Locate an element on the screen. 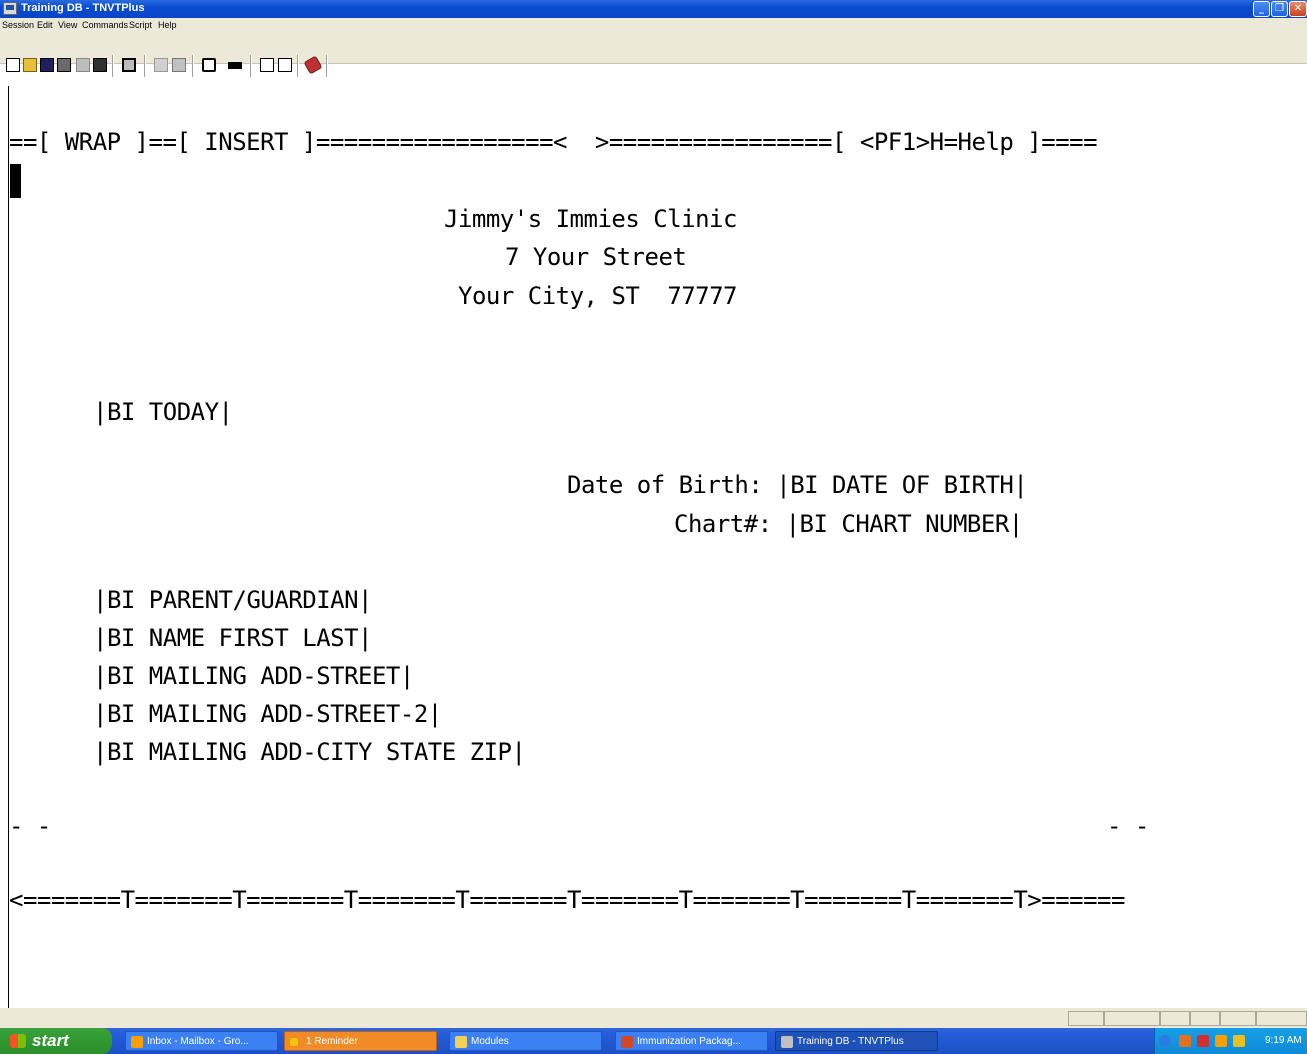  tray-outlook-icon is located at coordinates (1221, 1041).